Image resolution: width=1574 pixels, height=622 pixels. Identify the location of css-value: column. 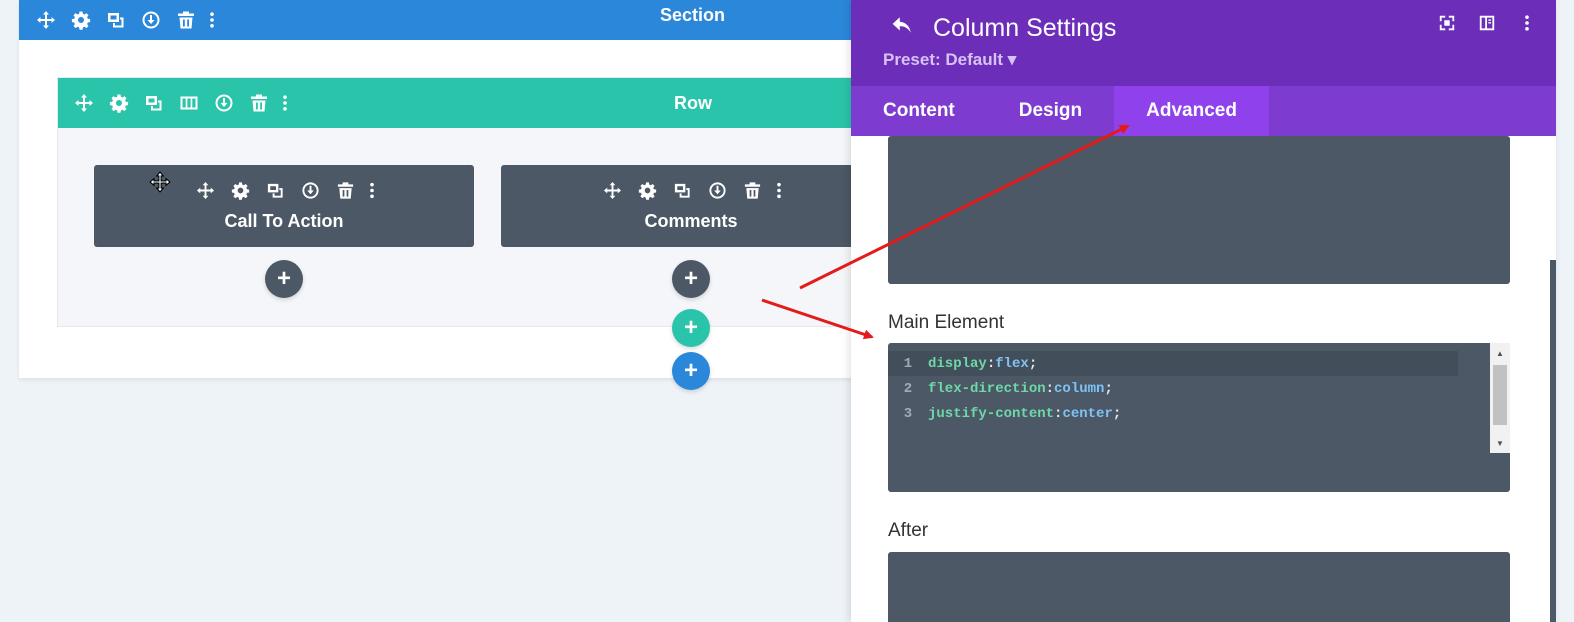
(1079, 388).